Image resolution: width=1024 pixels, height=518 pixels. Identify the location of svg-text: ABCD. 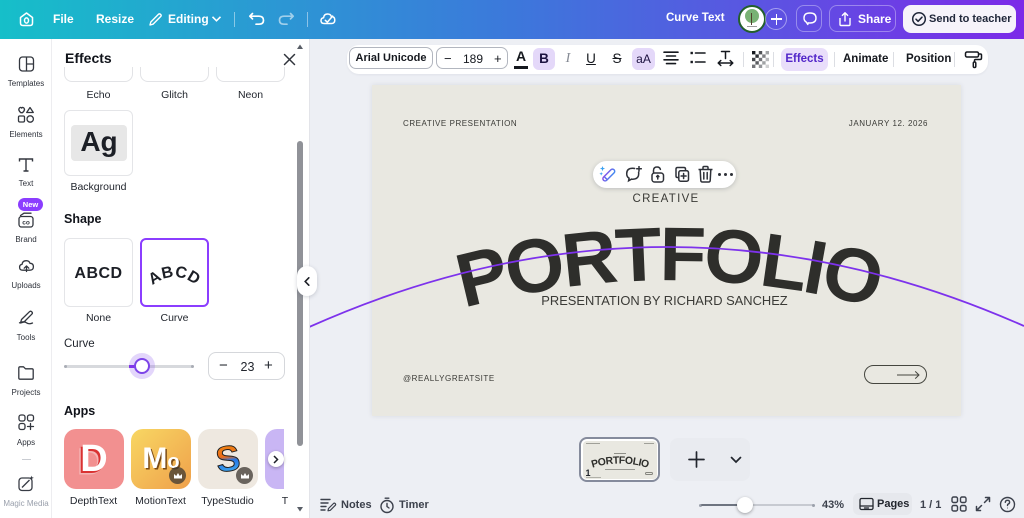
(175, 276).